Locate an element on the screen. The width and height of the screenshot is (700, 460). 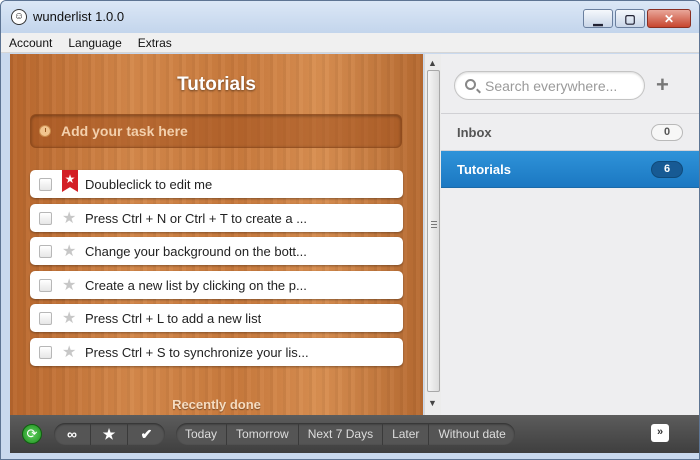
plus-icon: + is located at coordinates (662, 85).